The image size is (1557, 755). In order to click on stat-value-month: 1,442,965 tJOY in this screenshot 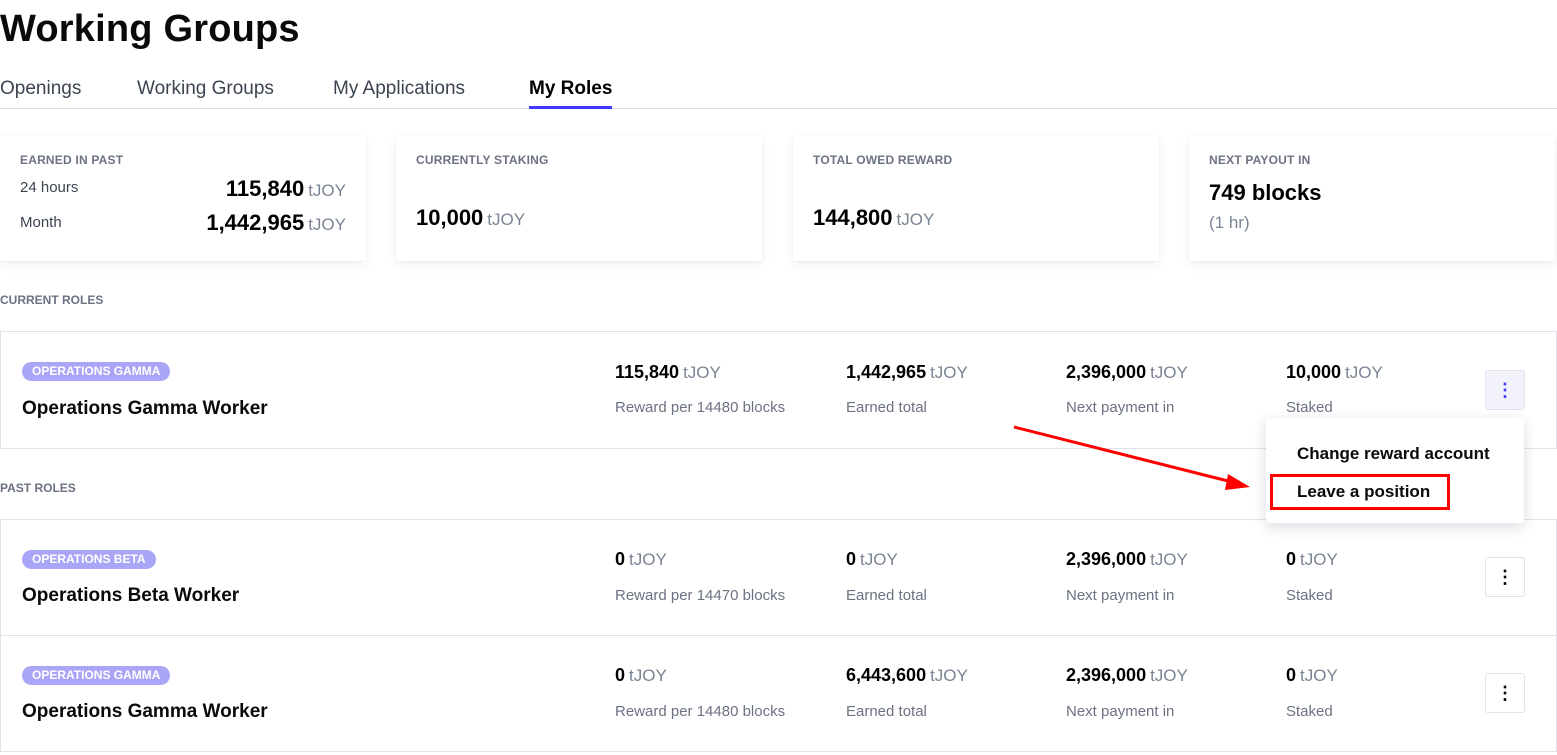, I will do `click(276, 222)`.